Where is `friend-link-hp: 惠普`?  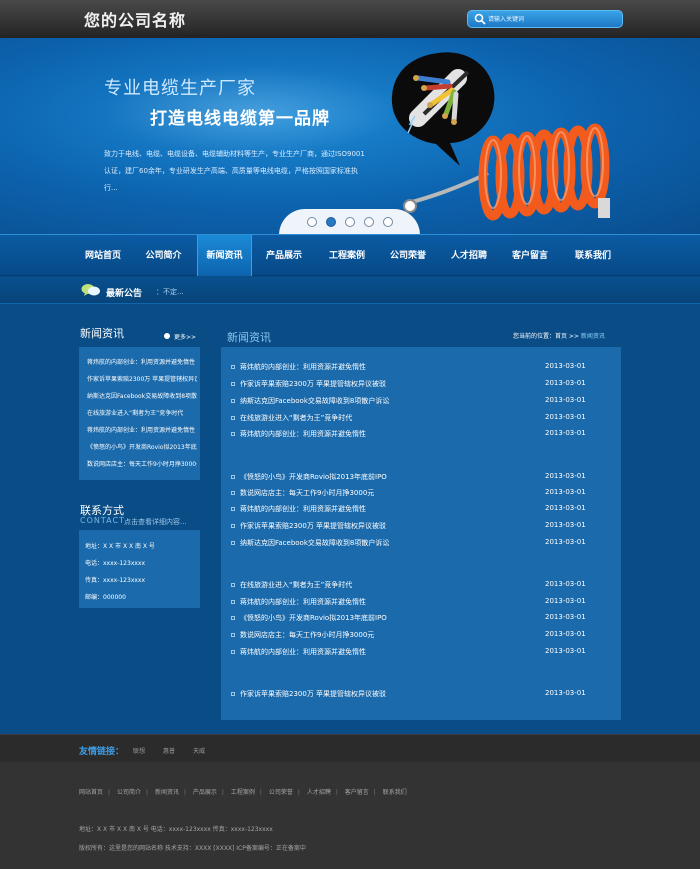 friend-link-hp: 惠普 is located at coordinates (169, 750).